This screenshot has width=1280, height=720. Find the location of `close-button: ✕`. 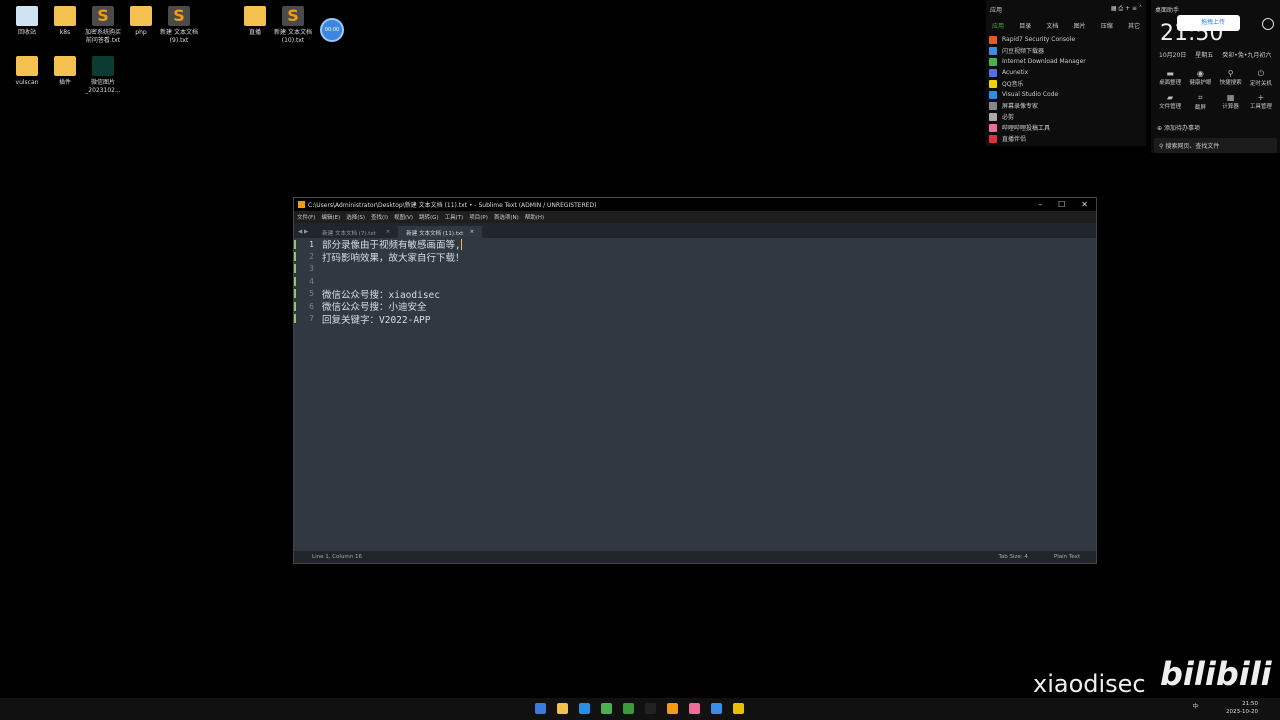

close-button: ✕ is located at coordinates (1084, 204).